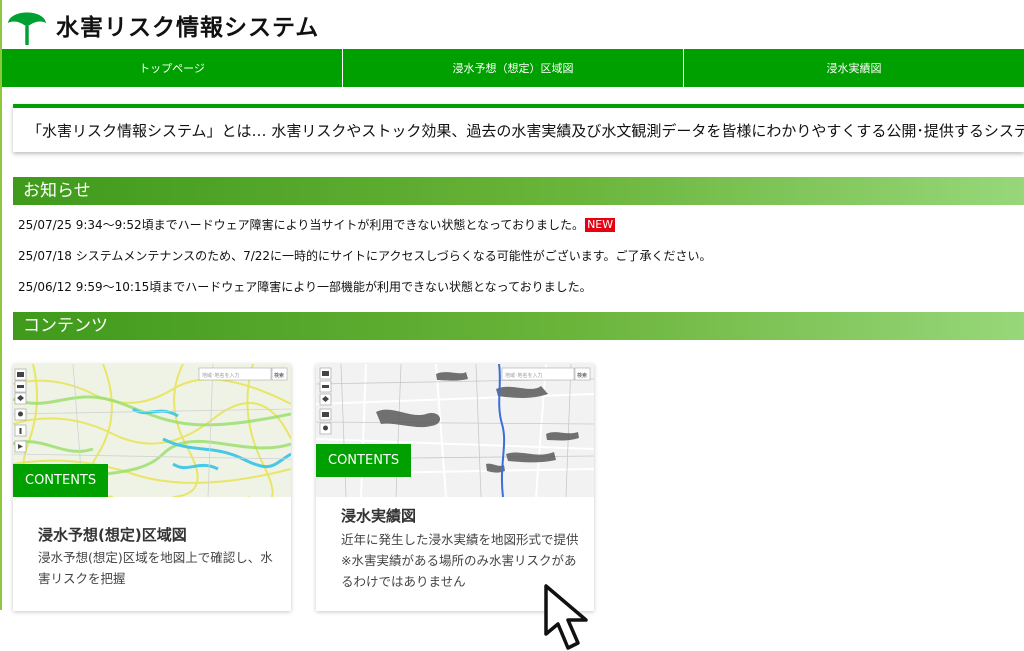 This screenshot has width=1024, height=651. I want to click on mouse-pointer-icon, so click(566, 617).